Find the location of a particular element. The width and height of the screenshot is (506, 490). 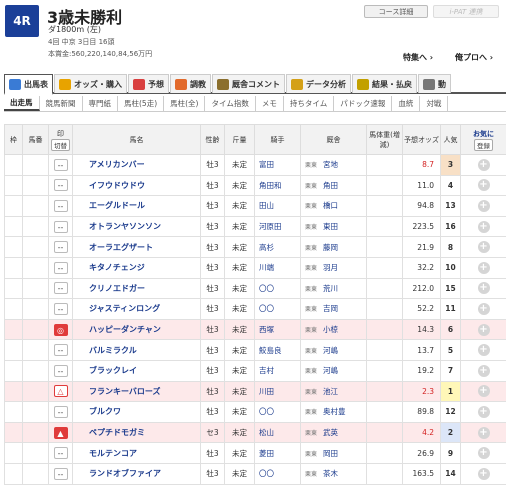

horse-name-link: クリノエドガー is located at coordinates (136, 288).